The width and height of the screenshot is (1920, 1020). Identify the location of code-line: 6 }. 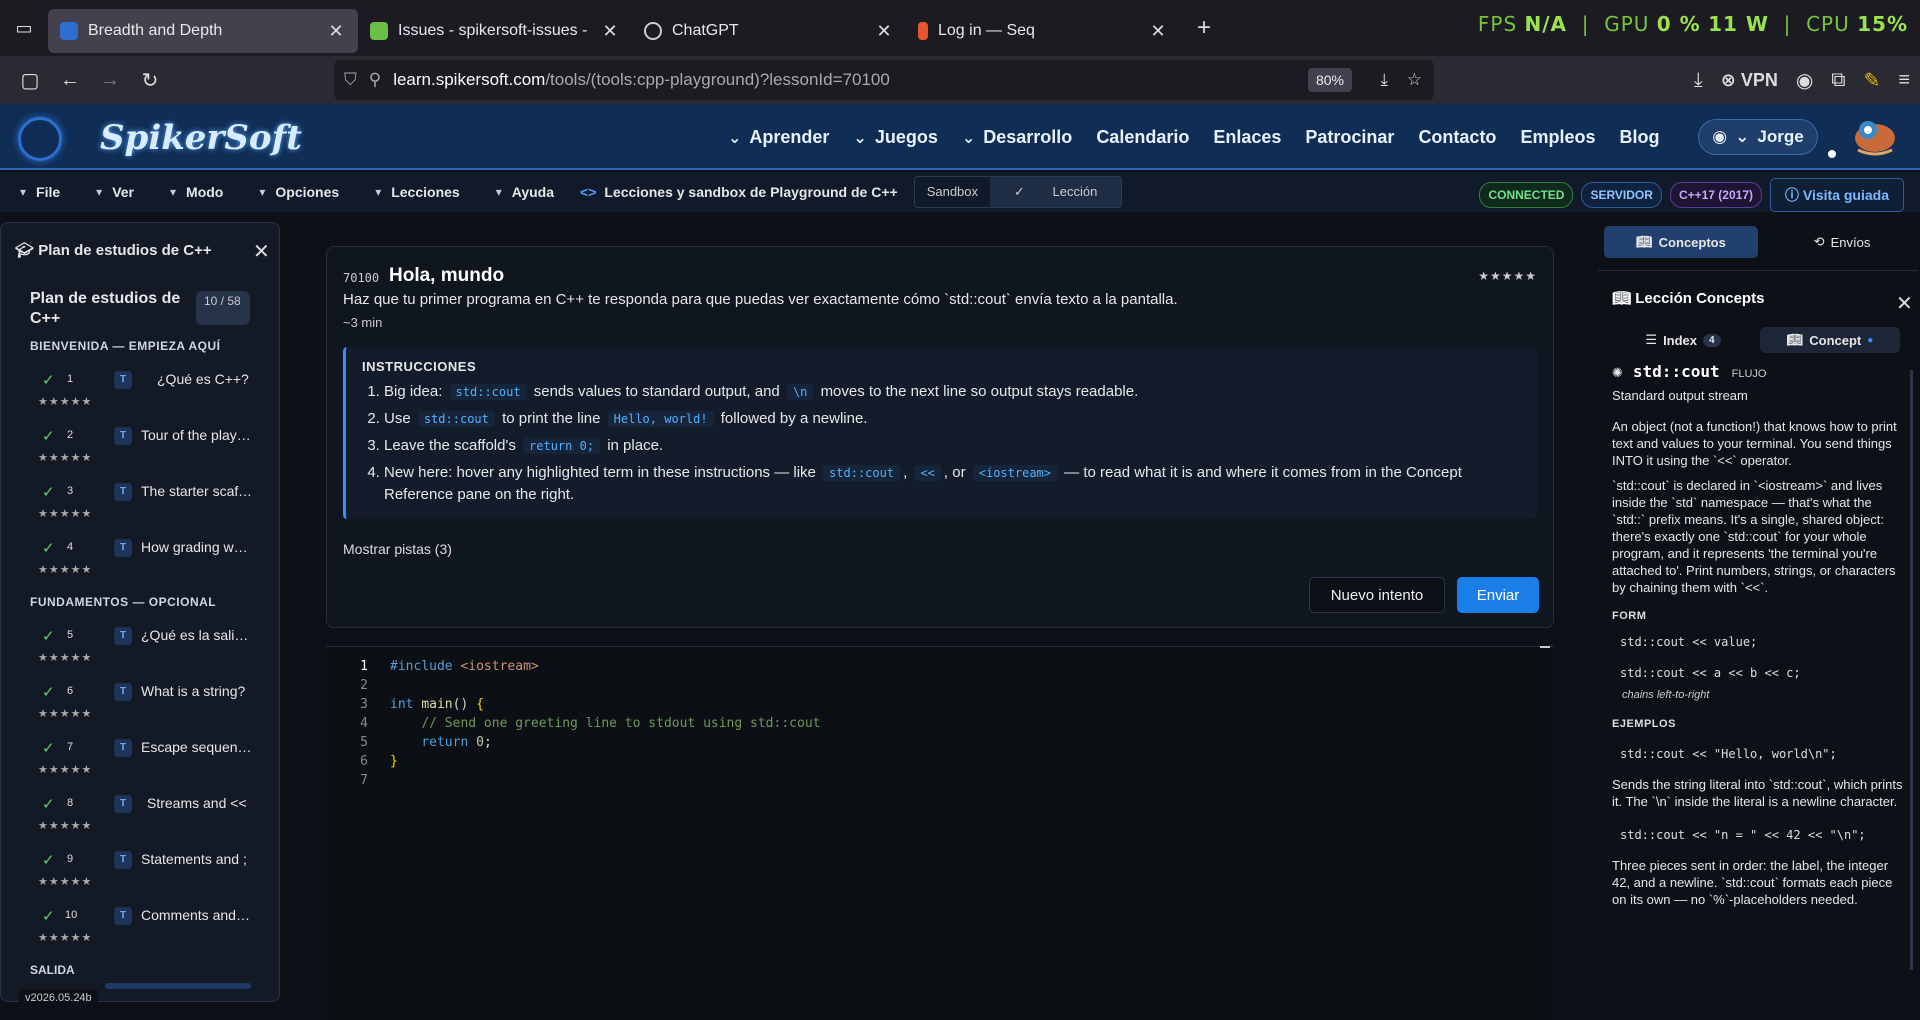
(940, 761).